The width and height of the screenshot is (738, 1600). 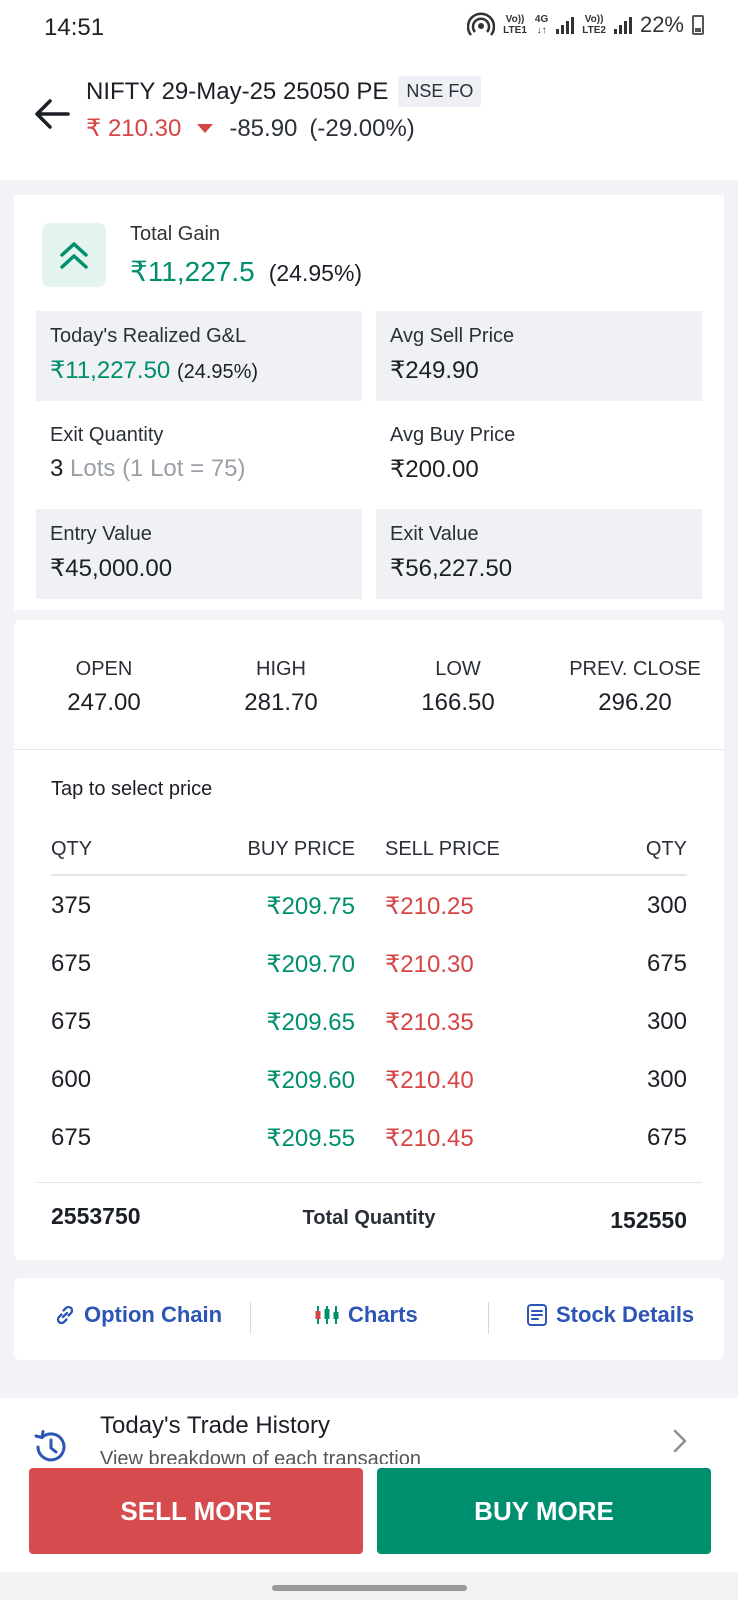 I want to click on avg-buy-label: Avg Buy Price, so click(x=453, y=435).